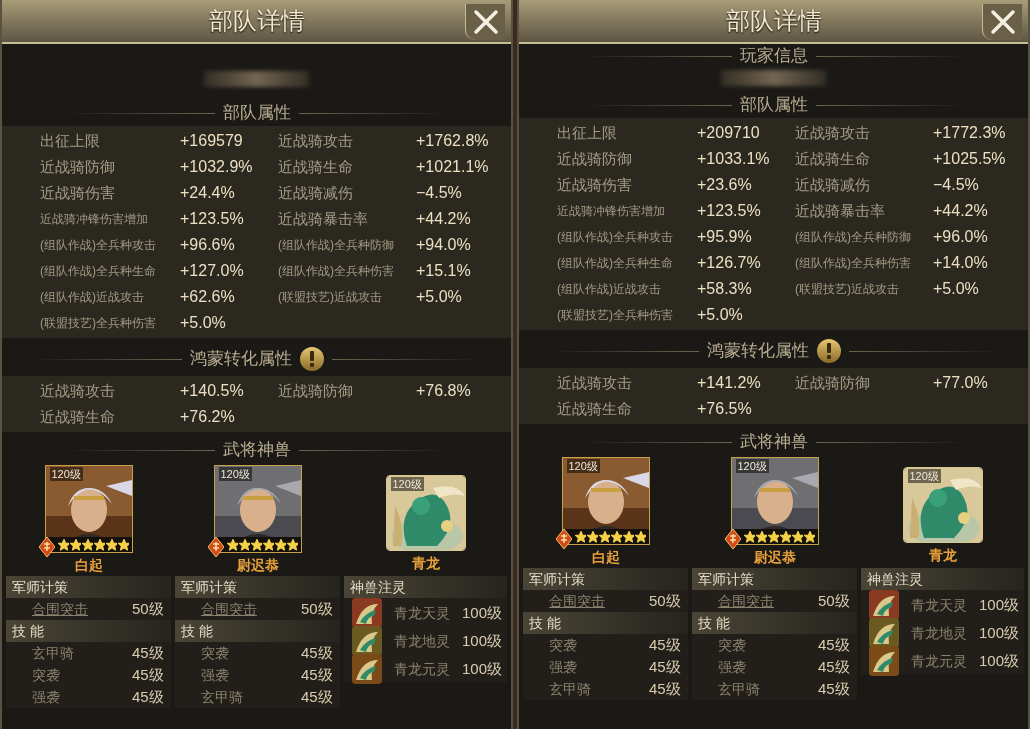 The width and height of the screenshot is (1030, 729). I want to click on unit-name: 青龙, so click(425, 563).